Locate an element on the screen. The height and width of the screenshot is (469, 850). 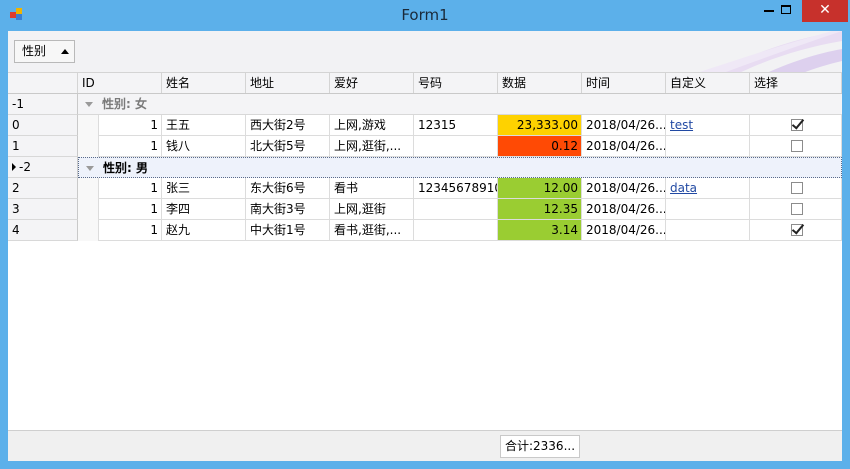
row-indicator-text: -2 is located at coordinates (25, 167).